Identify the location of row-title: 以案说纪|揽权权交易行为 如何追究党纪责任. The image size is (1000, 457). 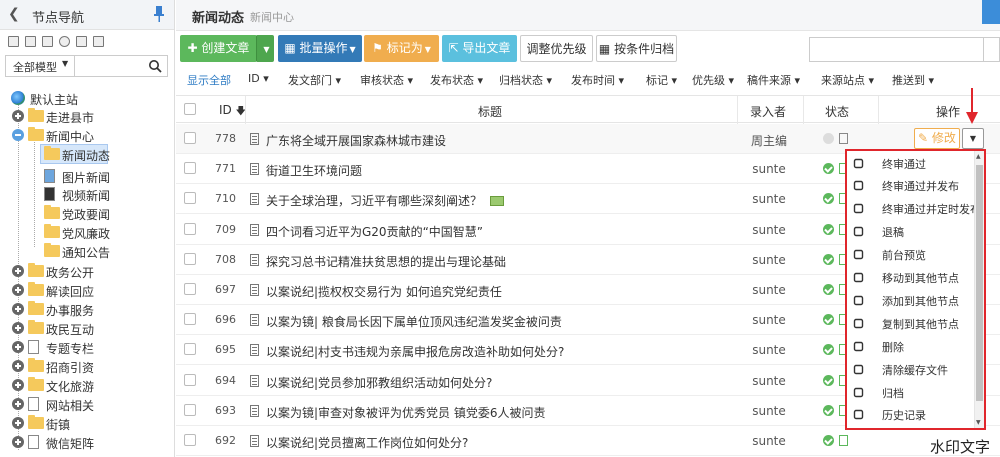
(384, 291).